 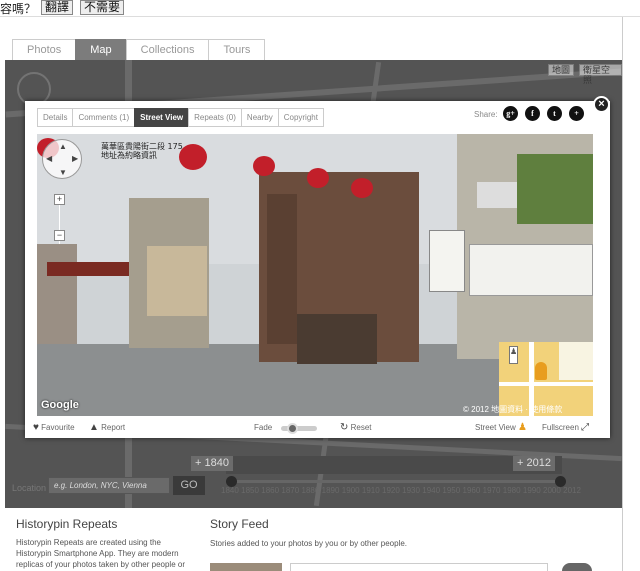 What do you see at coordinates (59, 199) in the screenshot?
I see `zoom-in-button: +` at bounding box center [59, 199].